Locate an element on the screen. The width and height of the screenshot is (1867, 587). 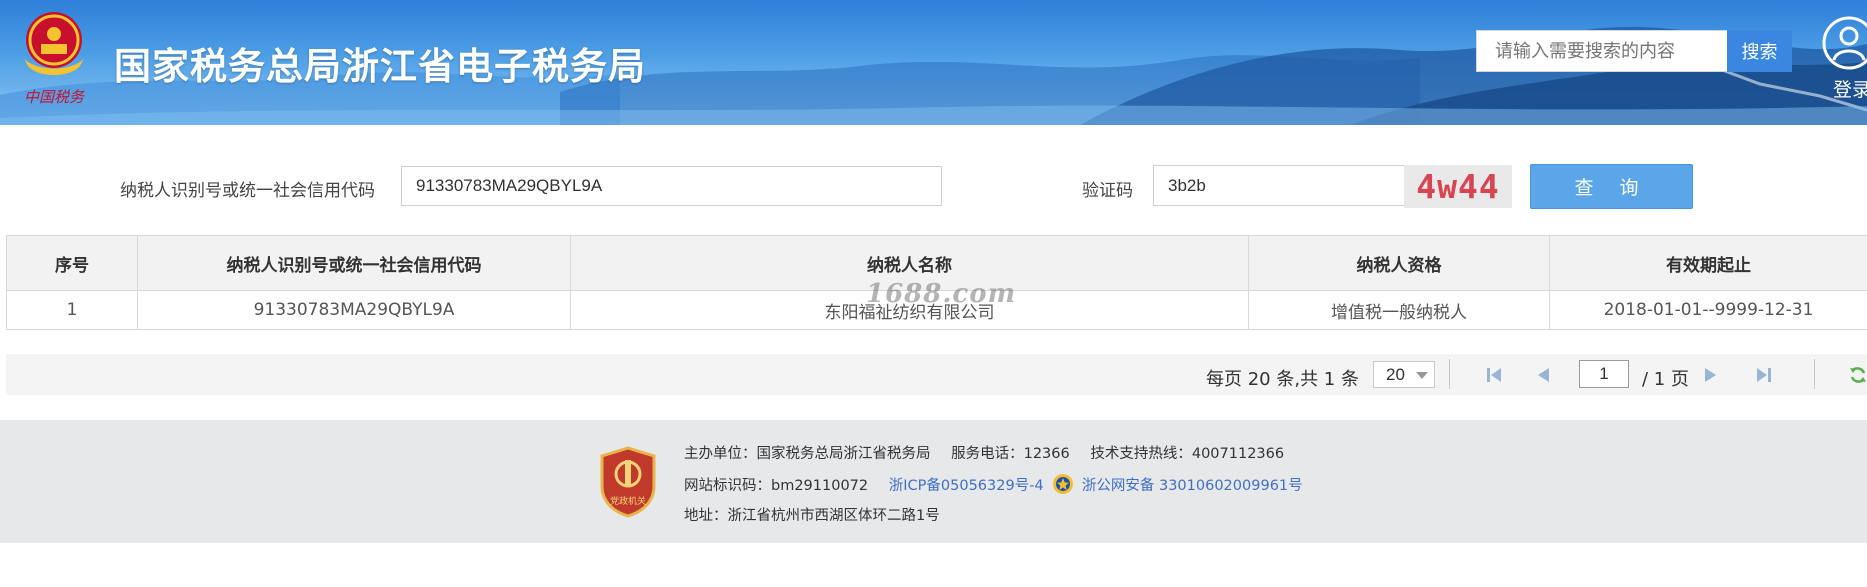
footer-address: 地址：浙江省杭州市西湖区体环二路1号 is located at coordinates (812, 516).